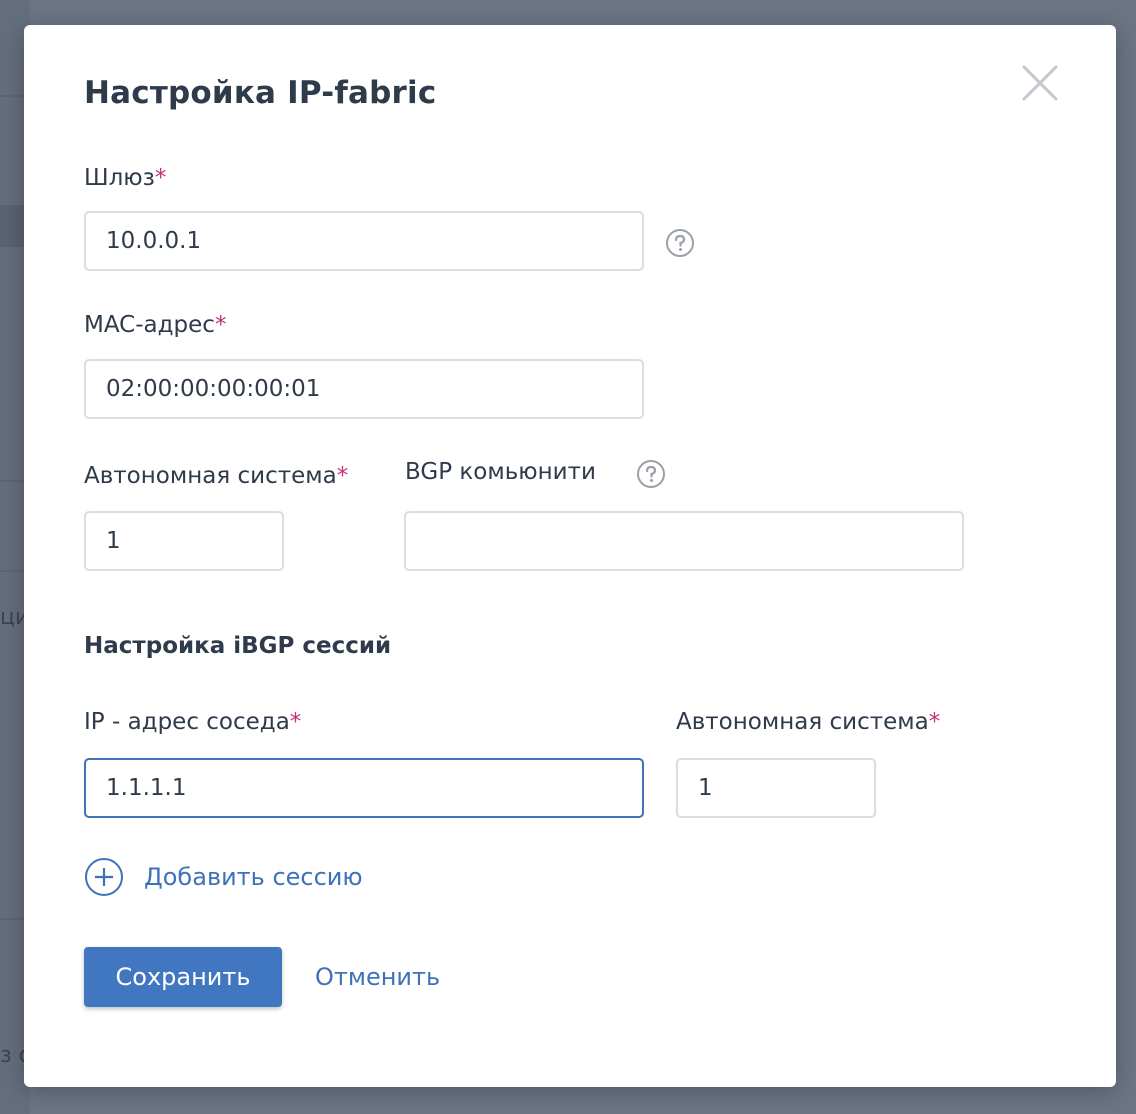 This screenshot has height=1114, width=1136. I want to click on gateway-help, so click(680, 243).